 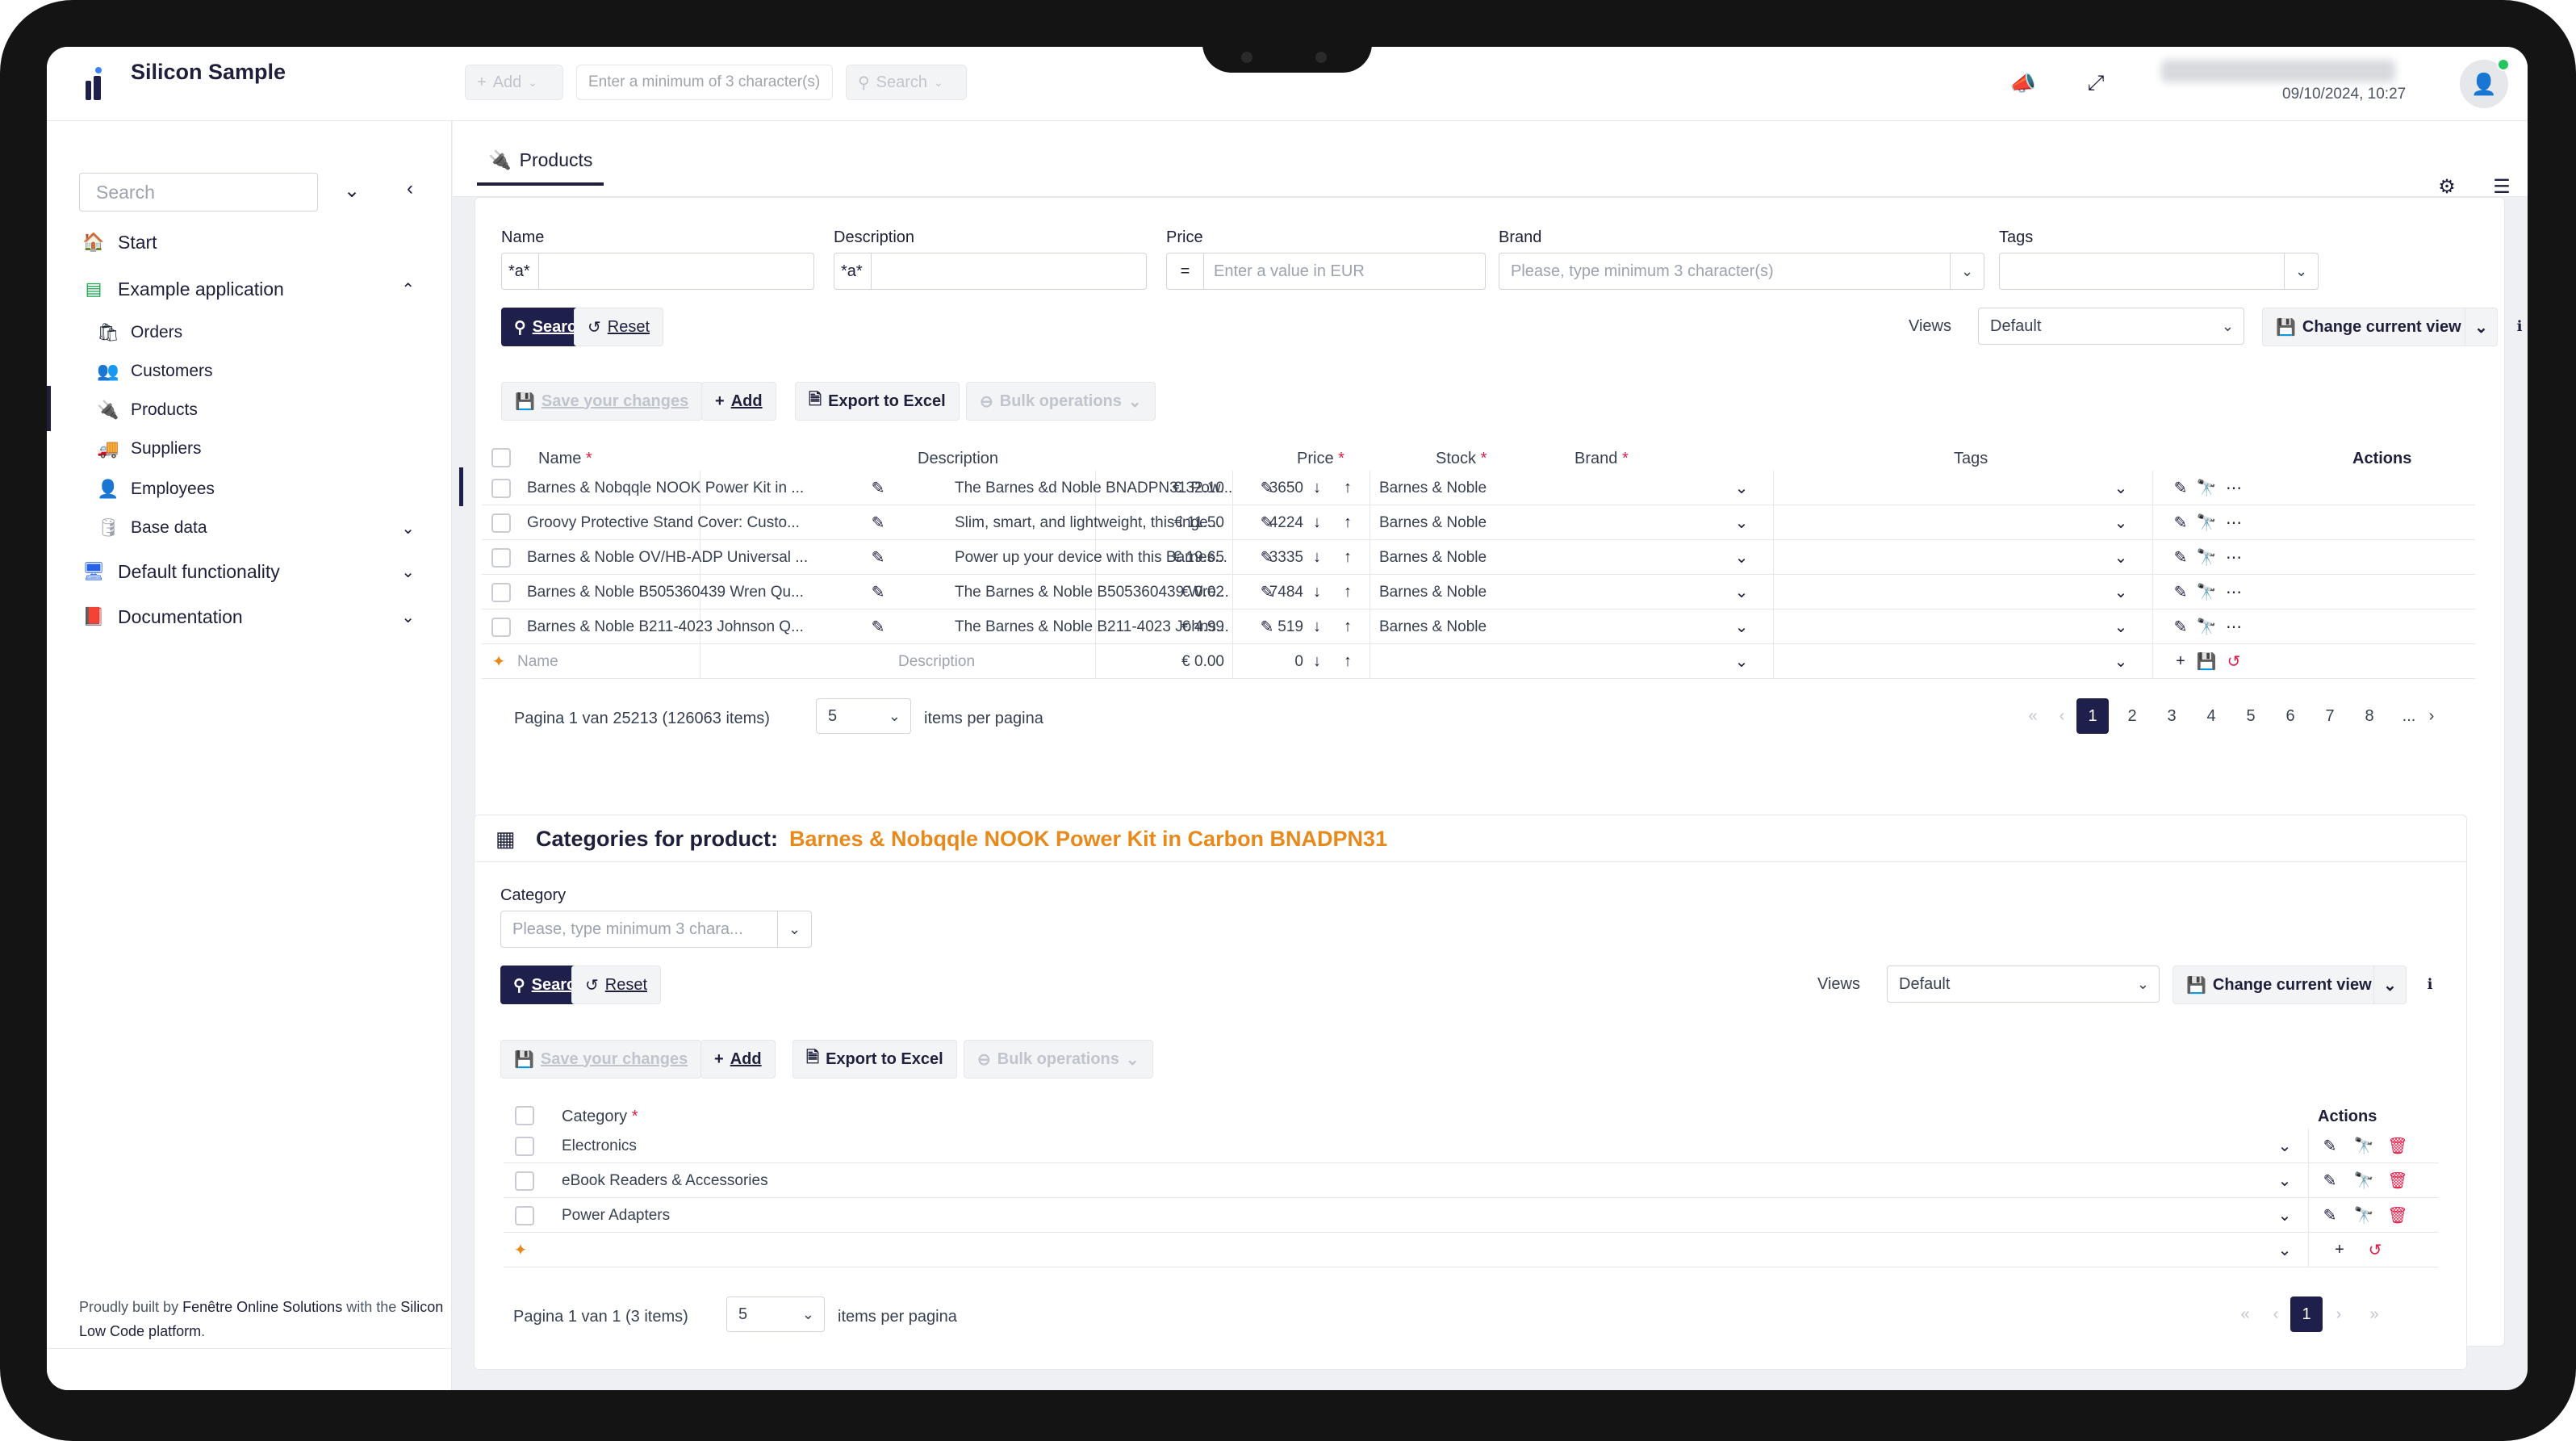 I want to click on page-number: 4, so click(x=2211, y=716).